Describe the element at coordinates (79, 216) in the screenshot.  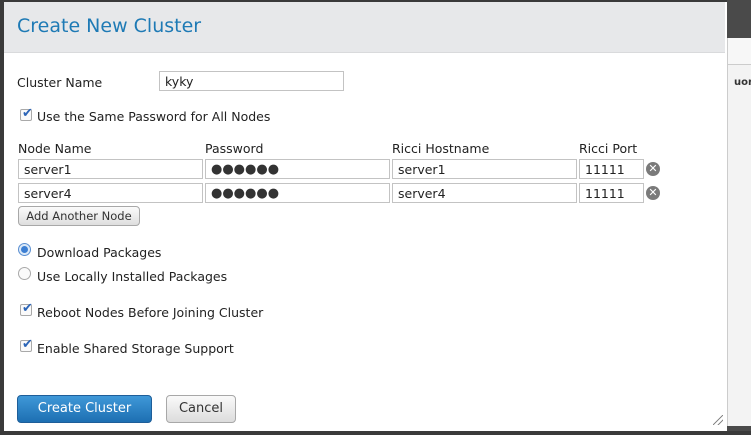
I see `add-another-node-button: Add Another Node` at that location.